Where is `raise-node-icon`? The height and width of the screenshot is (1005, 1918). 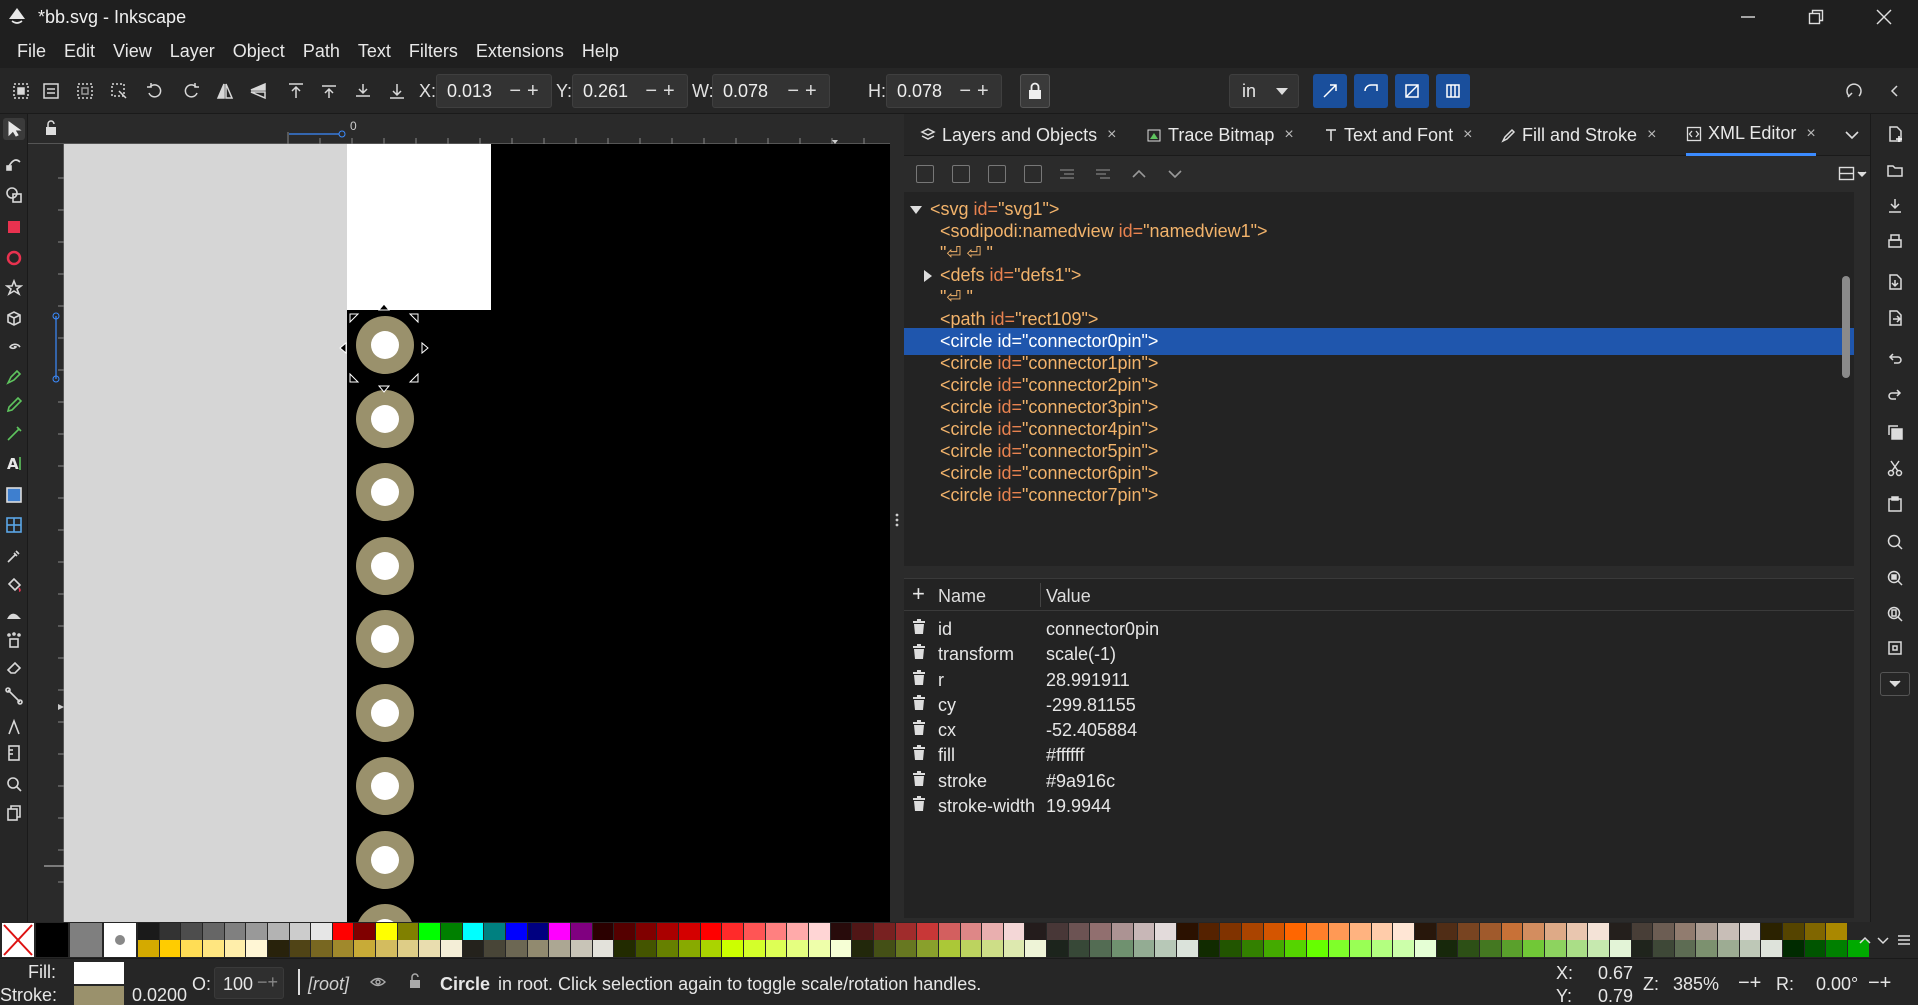 raise-node-icon is located at coordinates (1139, 174).